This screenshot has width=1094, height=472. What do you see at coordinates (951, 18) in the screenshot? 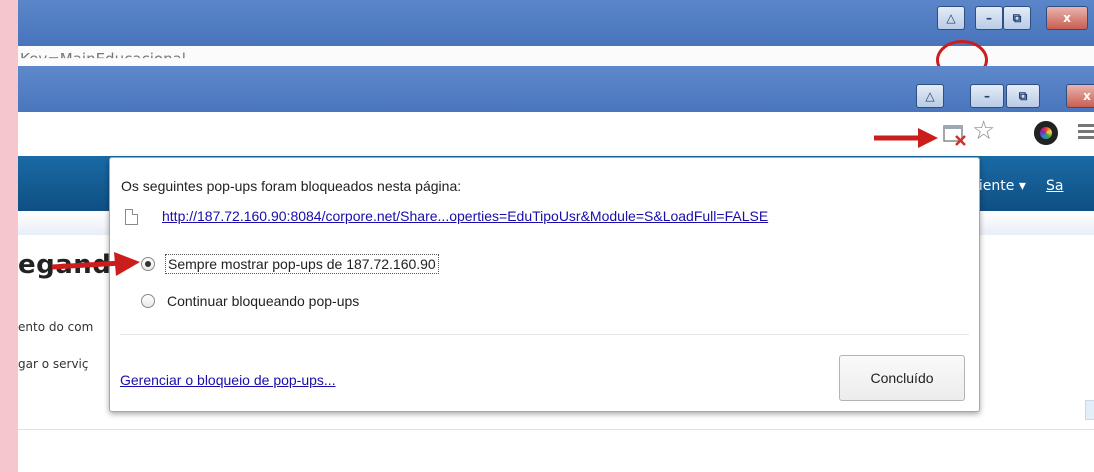
I see `bg-profile-button: △` at bounding box center [951, 18].